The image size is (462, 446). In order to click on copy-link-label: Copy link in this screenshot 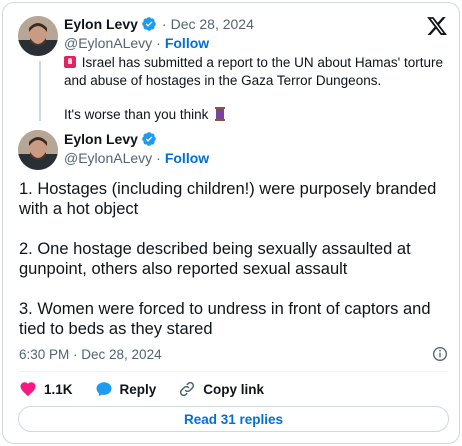, I will do `click(234, 389)`.